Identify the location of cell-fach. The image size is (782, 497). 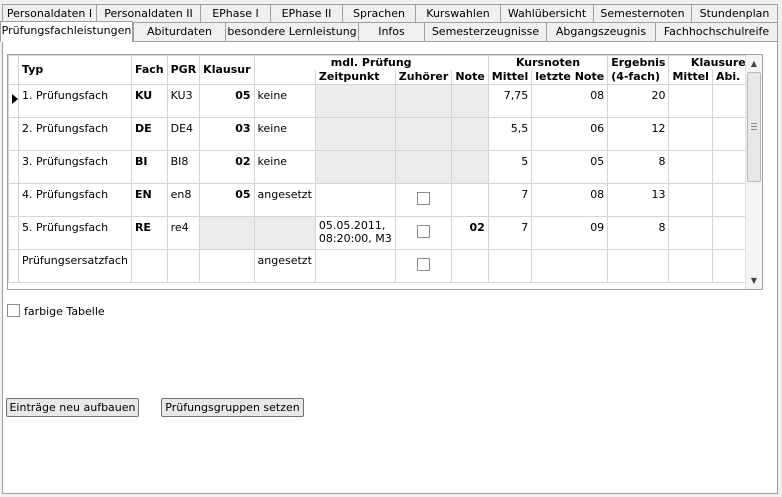
(149, 265).